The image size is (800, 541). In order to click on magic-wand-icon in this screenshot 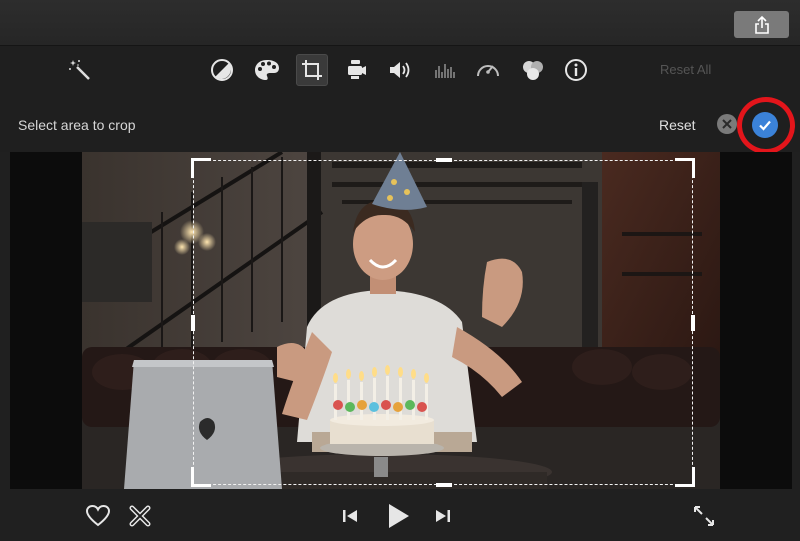, I will do `click(79, 70)`.